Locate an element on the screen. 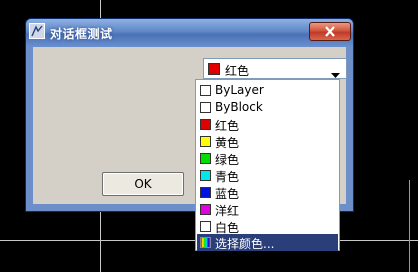 This screenshot has width=418, height=272. list-item-label: 蓝色 is located at coordinates (227, 194).